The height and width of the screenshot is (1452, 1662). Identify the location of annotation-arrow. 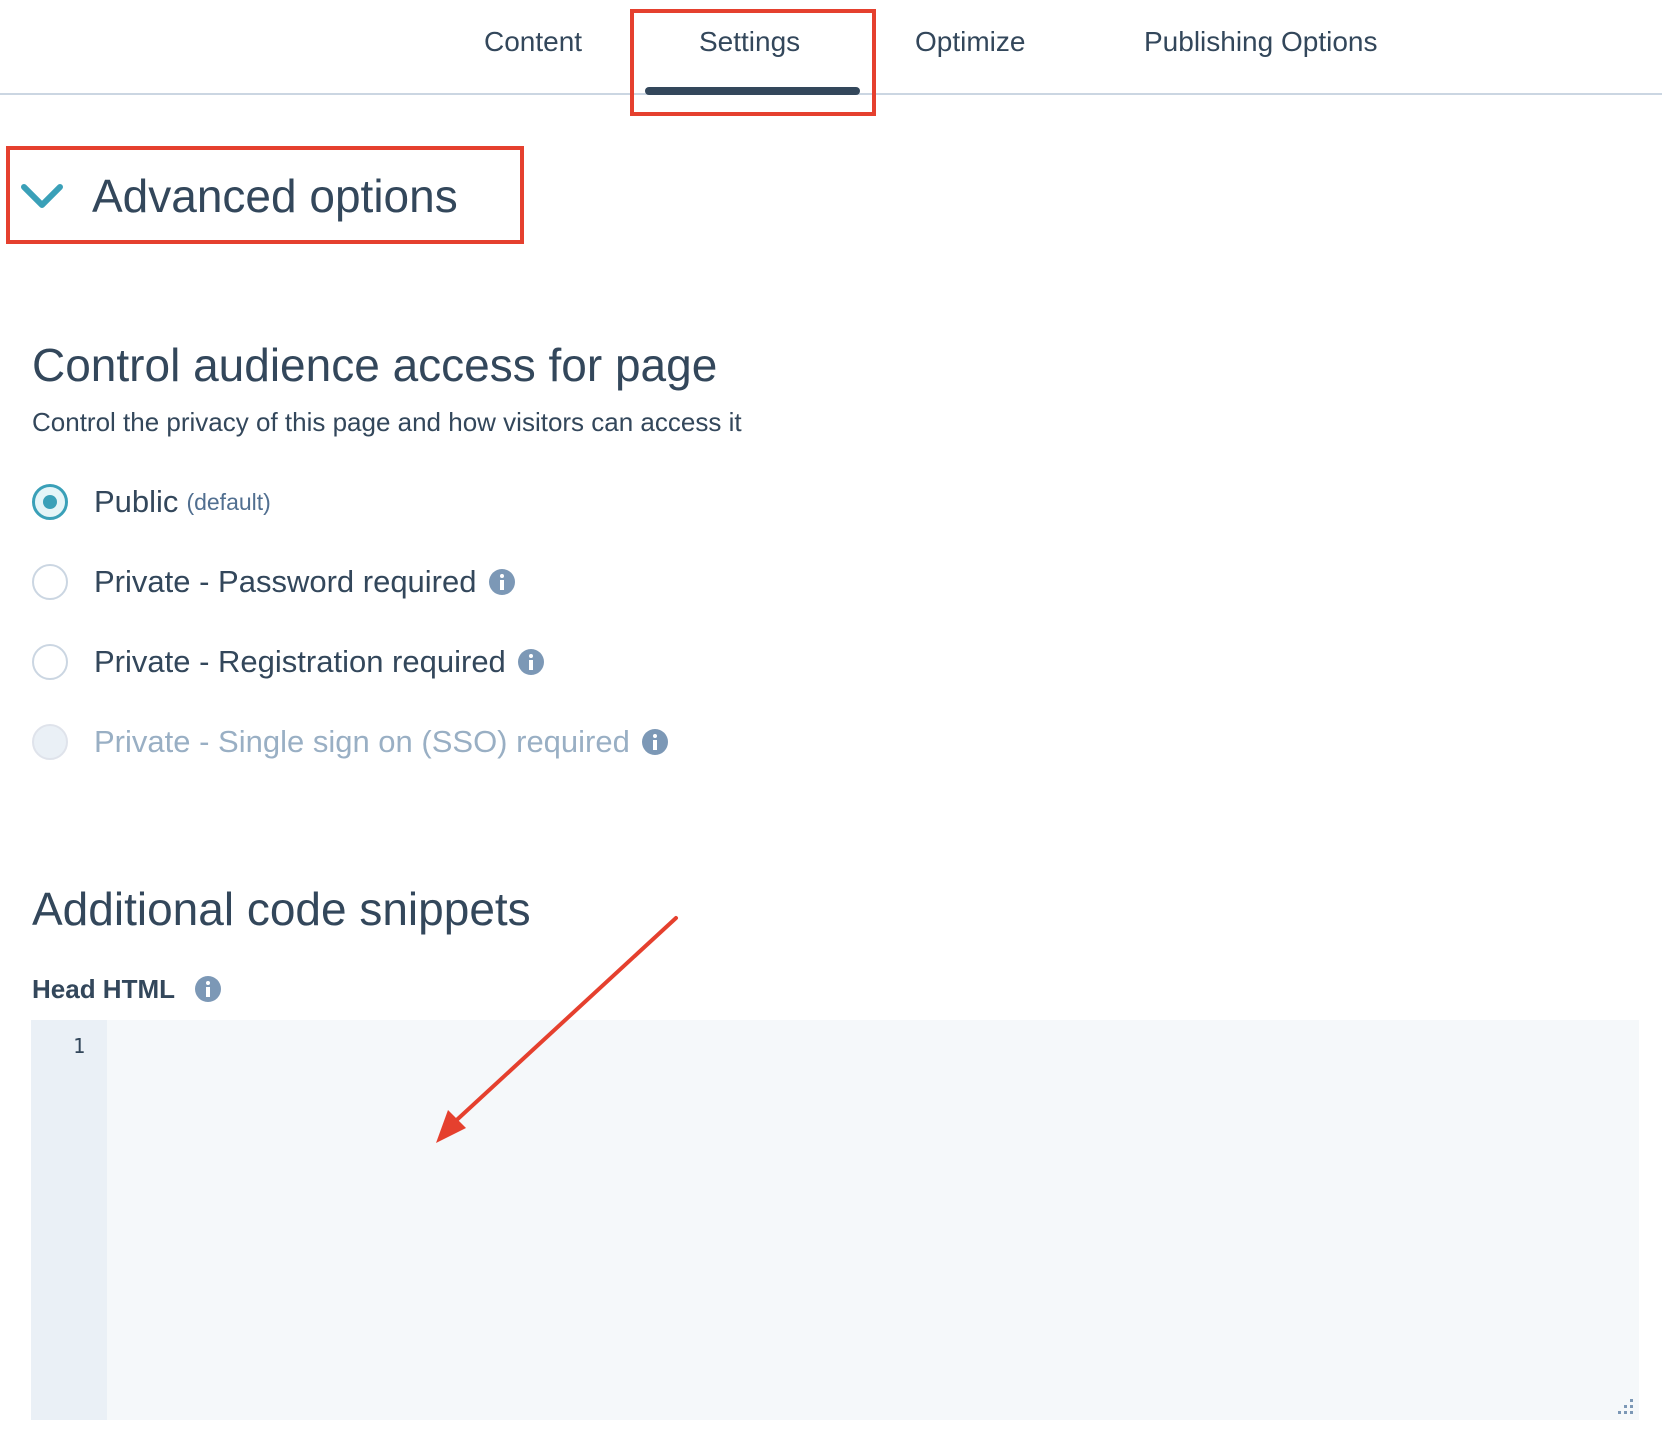
(557, 1029).